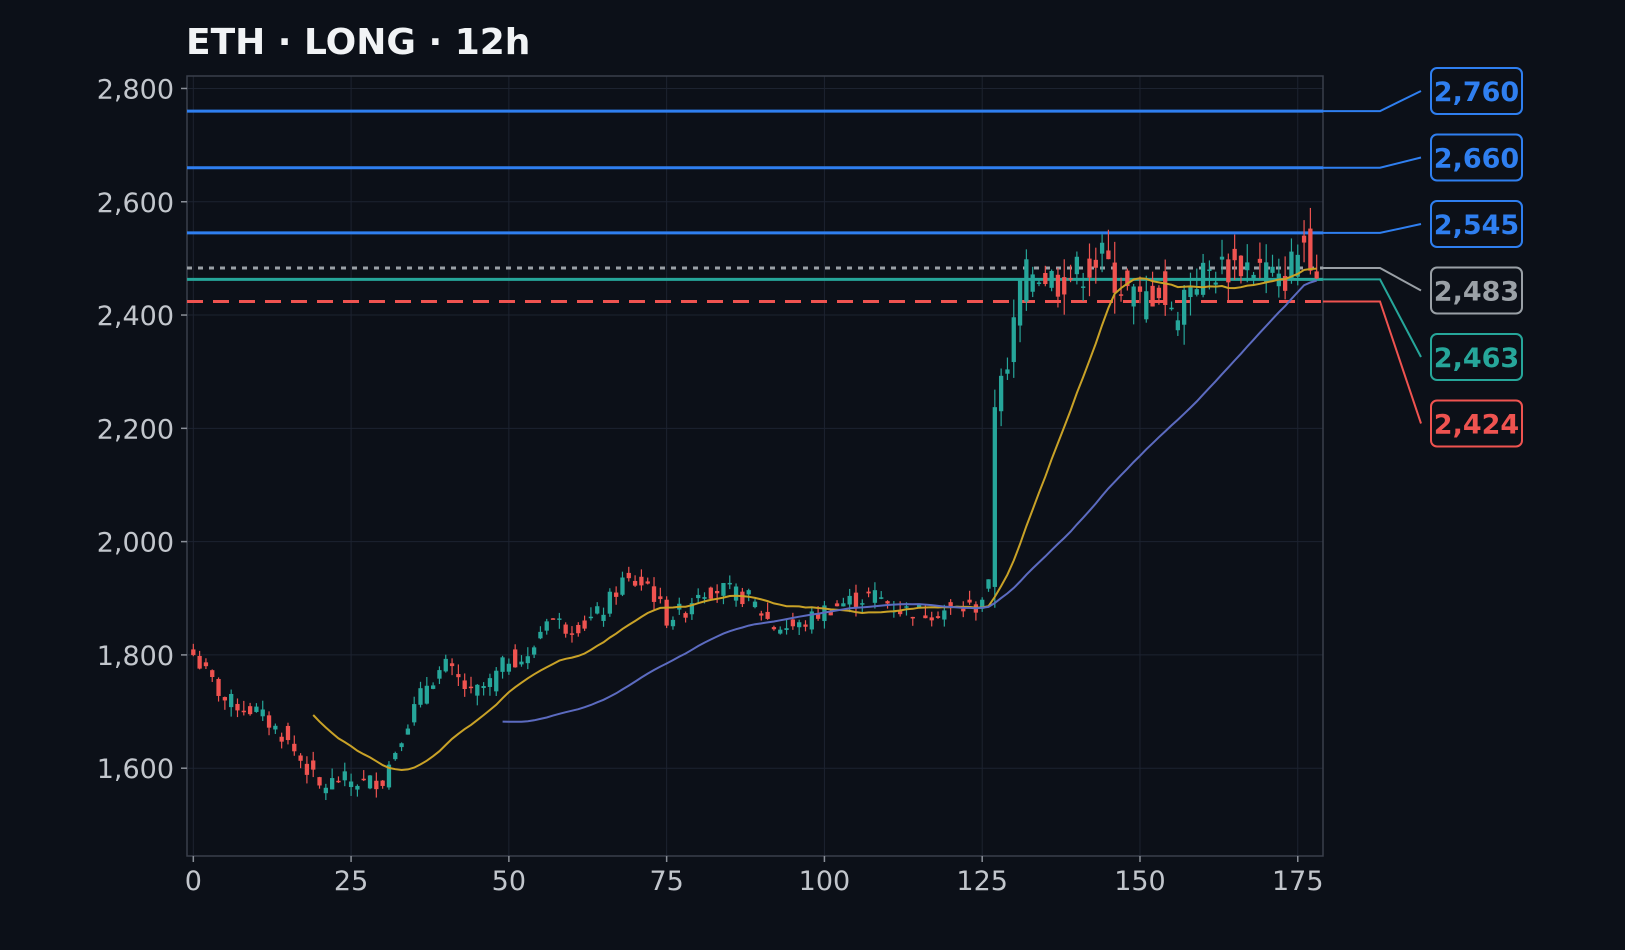  I want to click on y-tick-label: 2,200, so click(135, 429).